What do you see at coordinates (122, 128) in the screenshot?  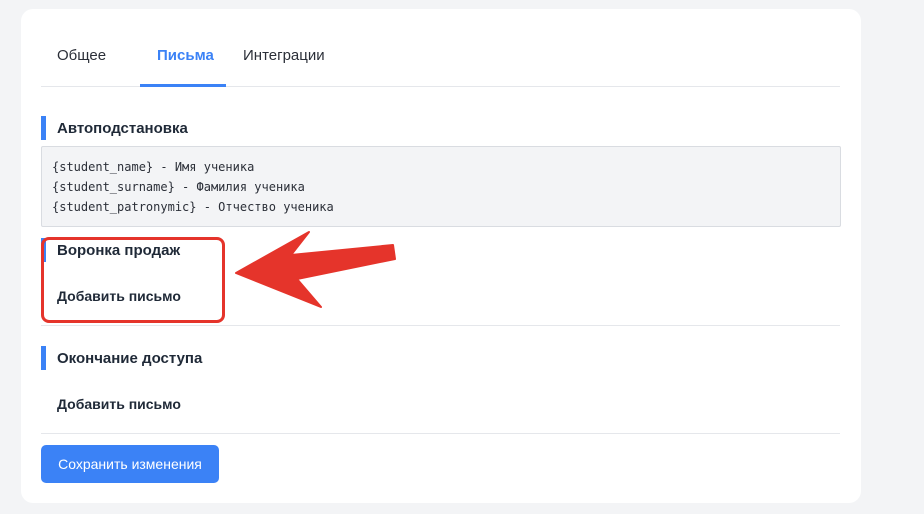 I see `autosubstitution-title-text: Автоподстановка` at bounding box center [122, 128].